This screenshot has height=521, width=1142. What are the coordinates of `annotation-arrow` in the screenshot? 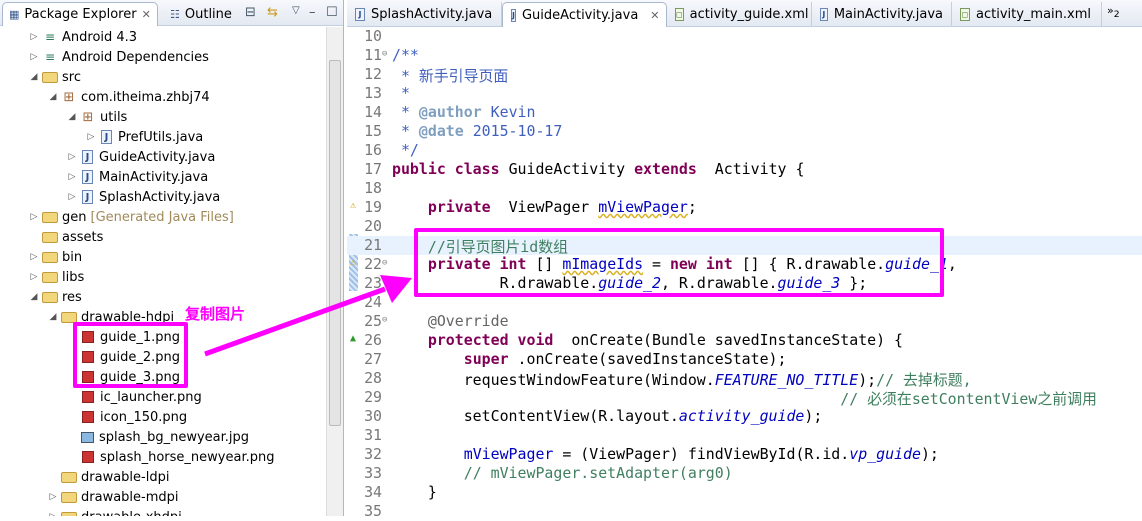 It's located at (308, 316).